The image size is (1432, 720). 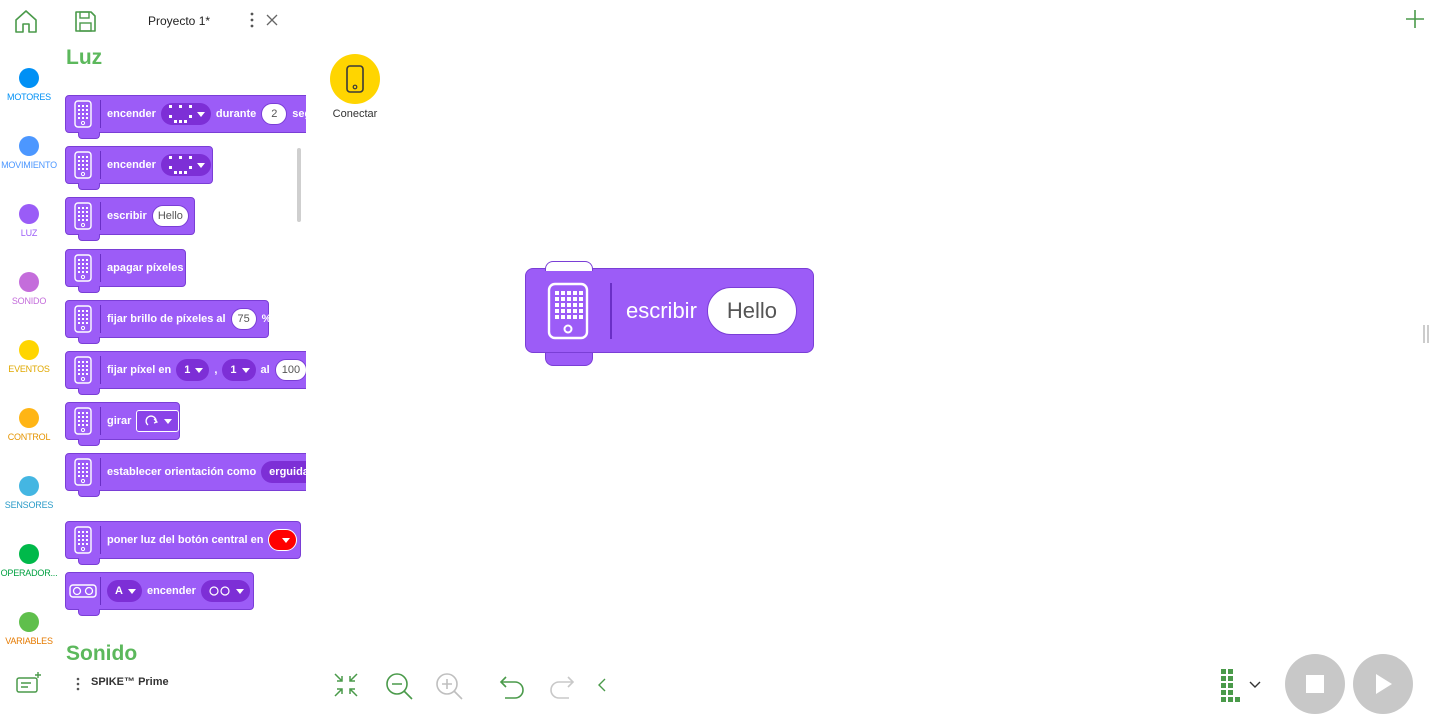 I want to click on category-label: MOVIMIENTO, so click(x=29, y=165).